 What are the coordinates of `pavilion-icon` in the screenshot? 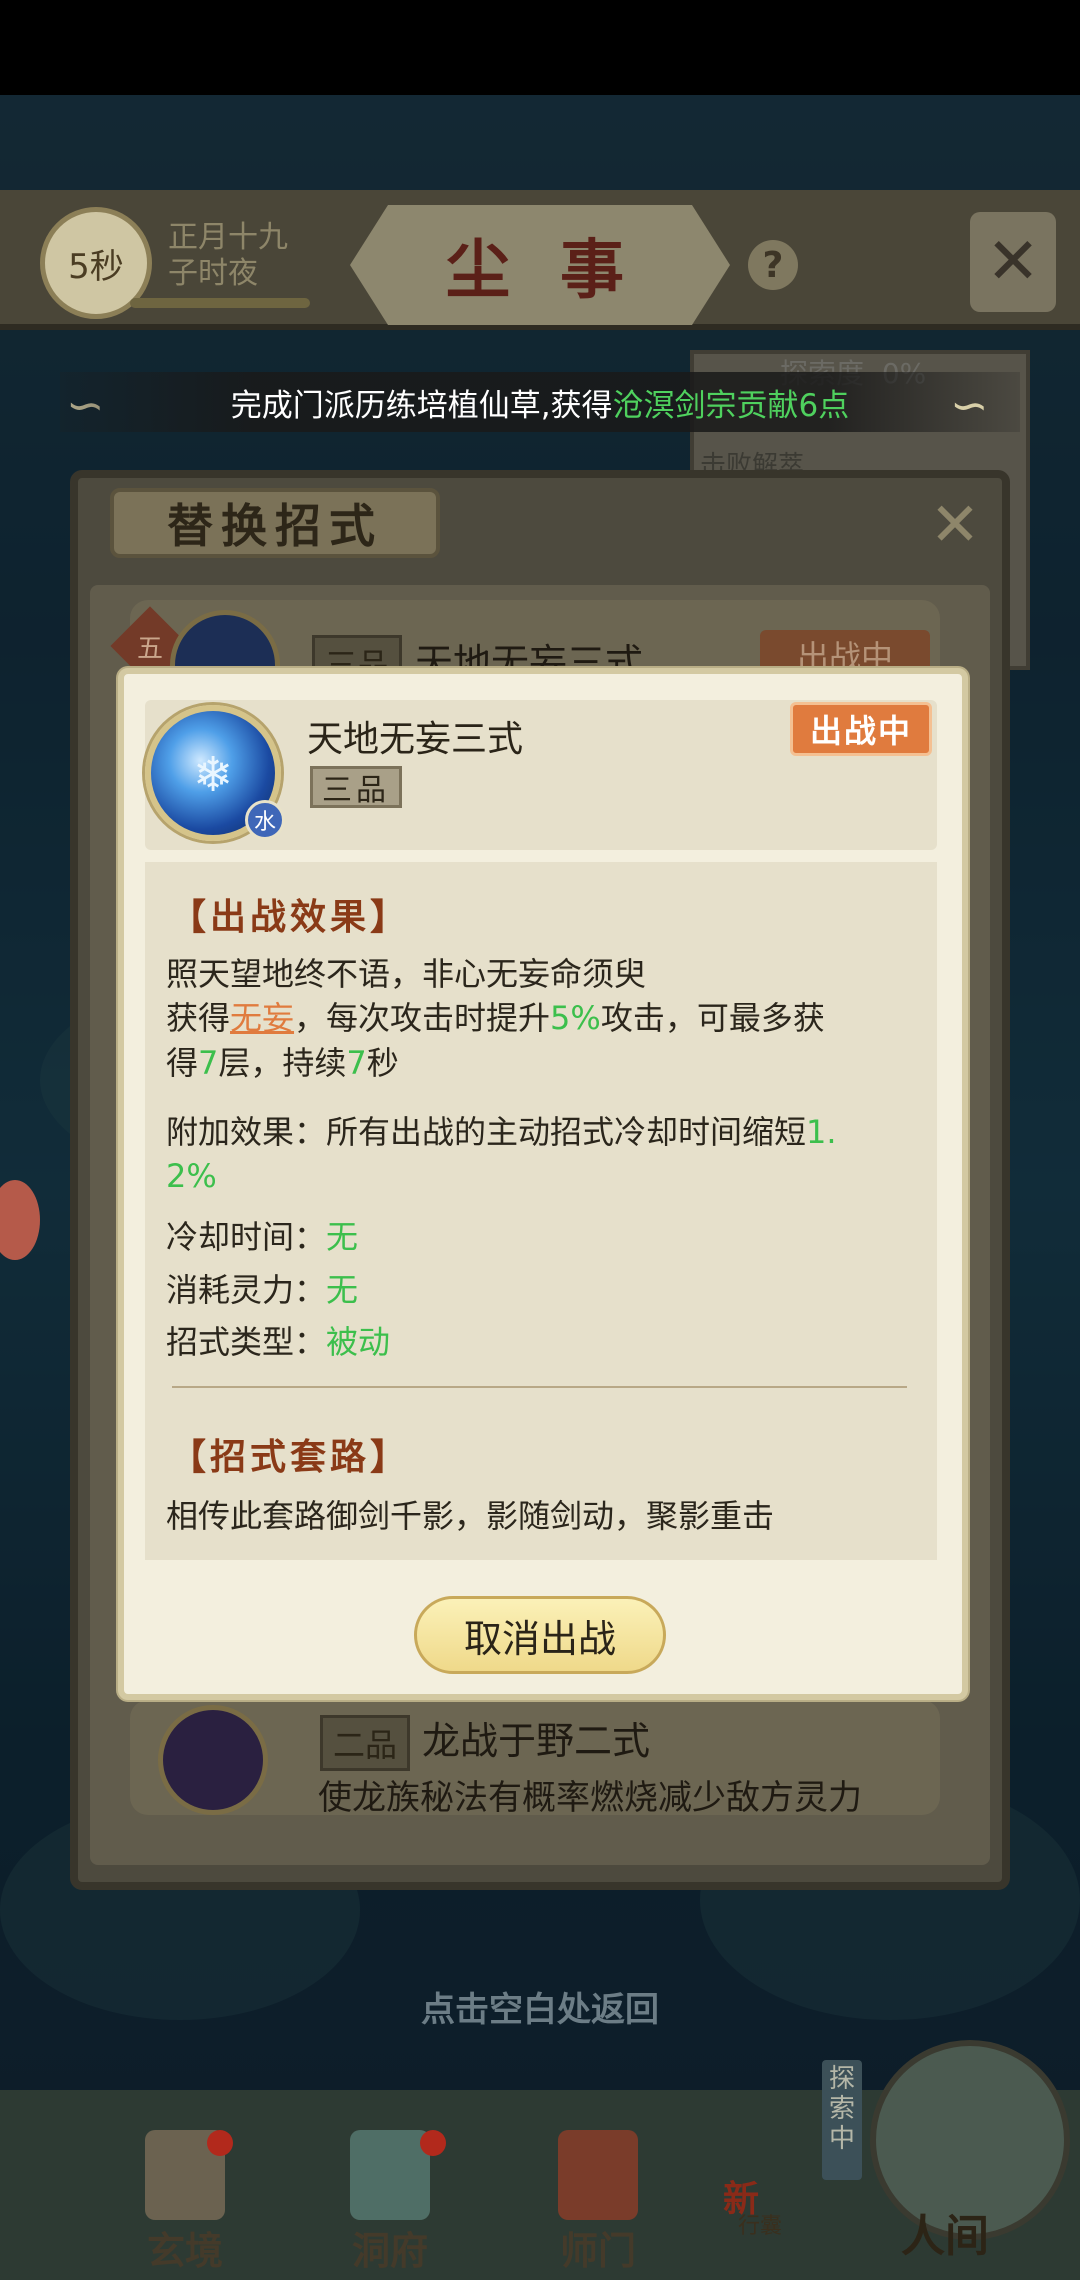 It's located at (390, 2175).